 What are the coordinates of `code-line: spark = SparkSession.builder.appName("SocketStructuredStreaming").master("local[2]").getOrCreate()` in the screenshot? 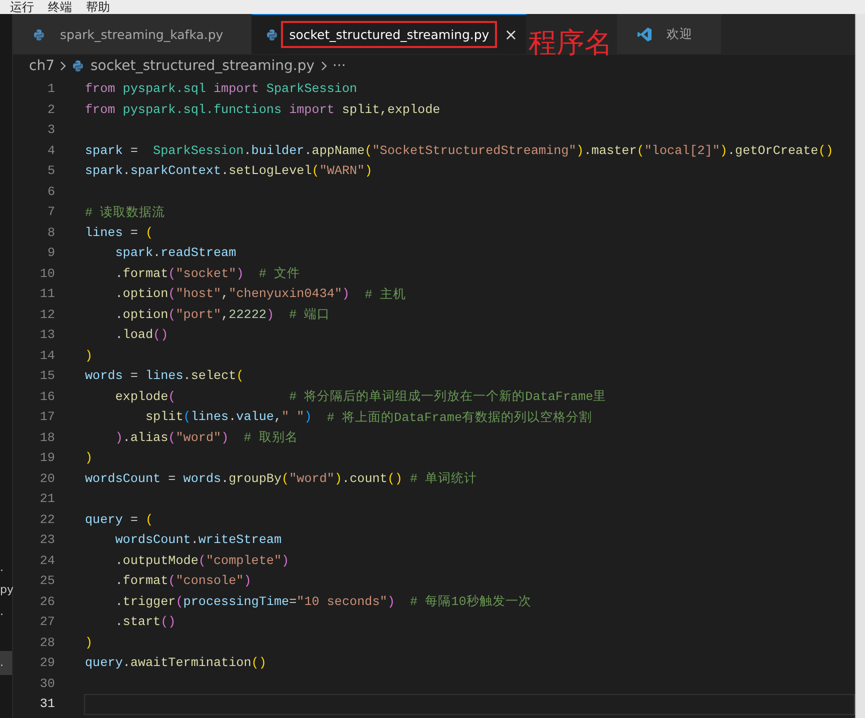 It's located at (459, 151).